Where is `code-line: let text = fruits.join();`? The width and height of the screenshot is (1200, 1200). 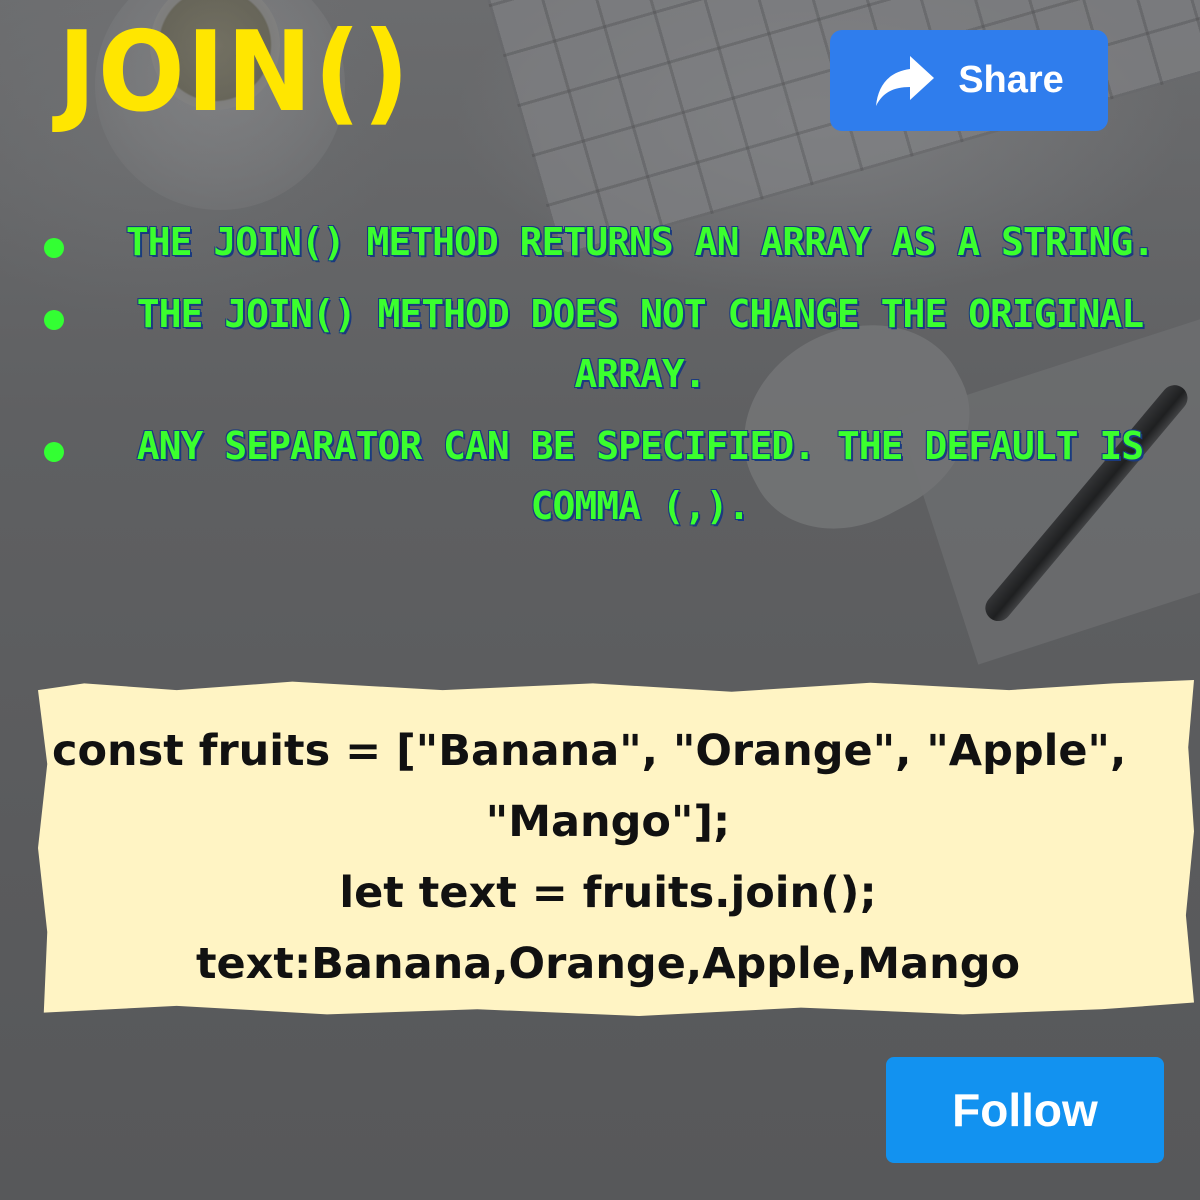 code-line: let text = fruits.join(); is located at coordinates (608, 893).